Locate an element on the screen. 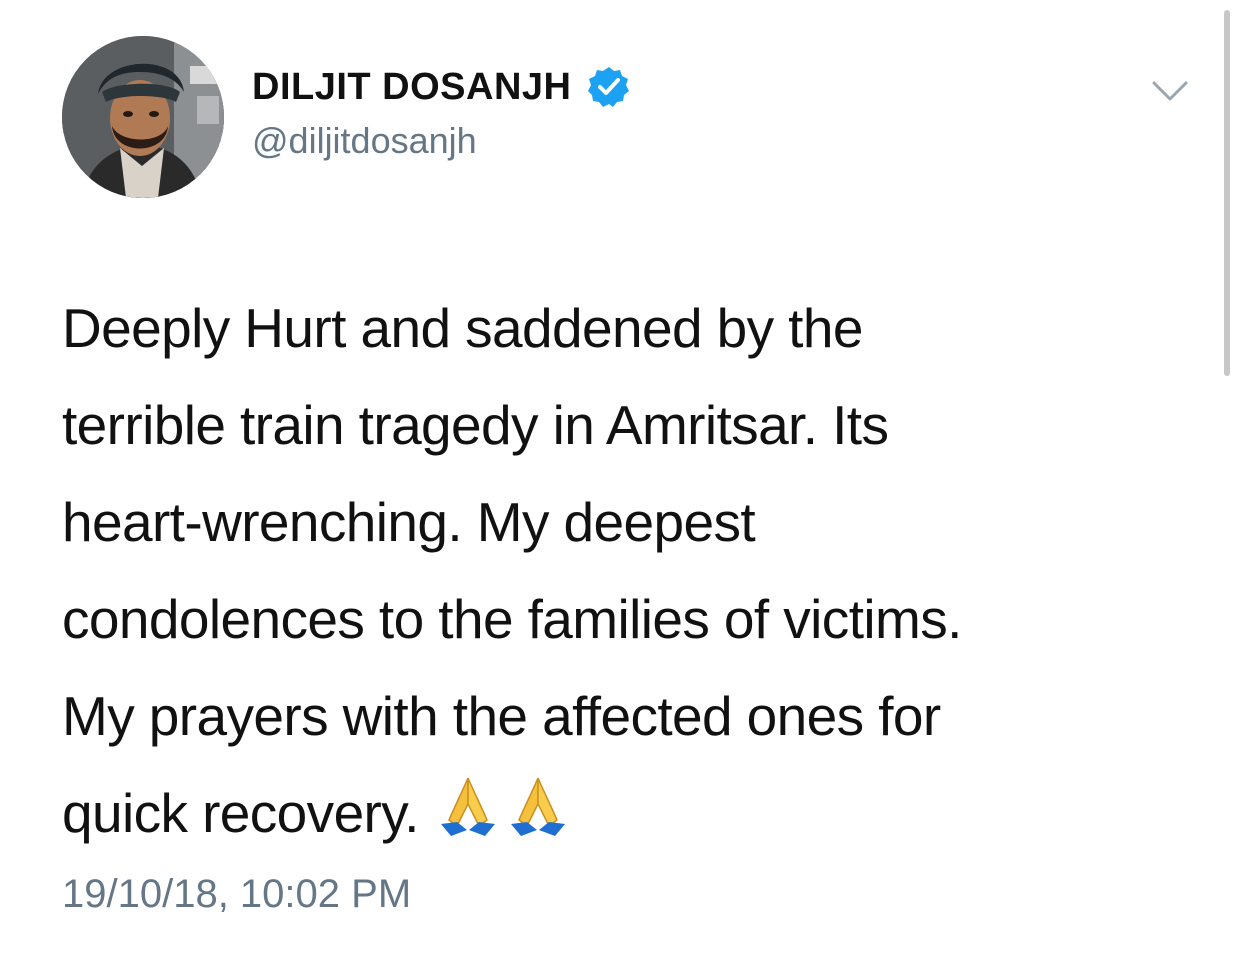  tweet-line-last: quick recovery. is located at coordinates (617, 813).